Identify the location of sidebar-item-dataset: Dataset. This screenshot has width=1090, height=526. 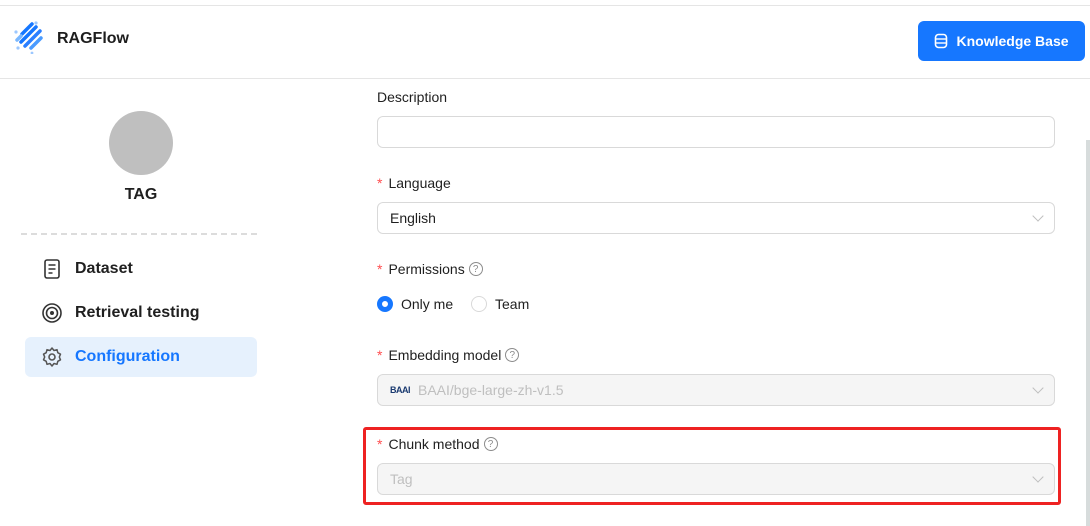
(141, 269).